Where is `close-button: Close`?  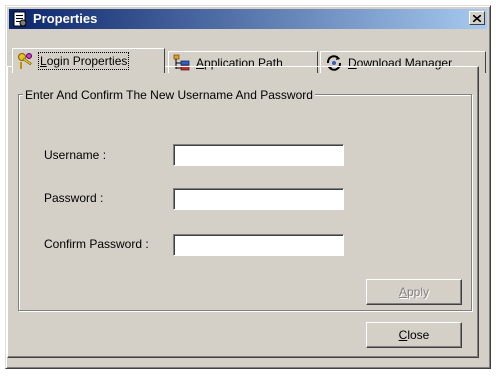 close-button: Close is located at coordinates (414, 335).